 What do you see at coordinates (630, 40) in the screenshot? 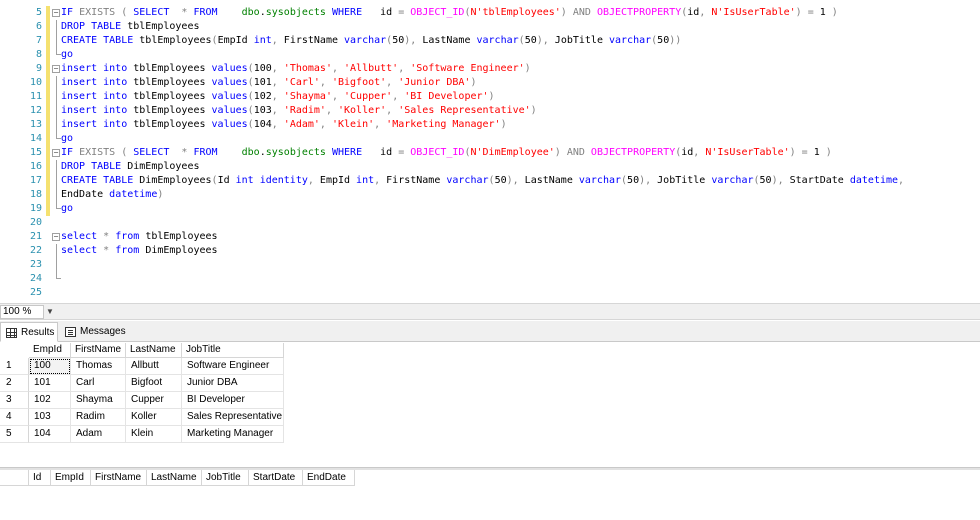
I see `code-token: varchar` at bounding box center [630, 40].